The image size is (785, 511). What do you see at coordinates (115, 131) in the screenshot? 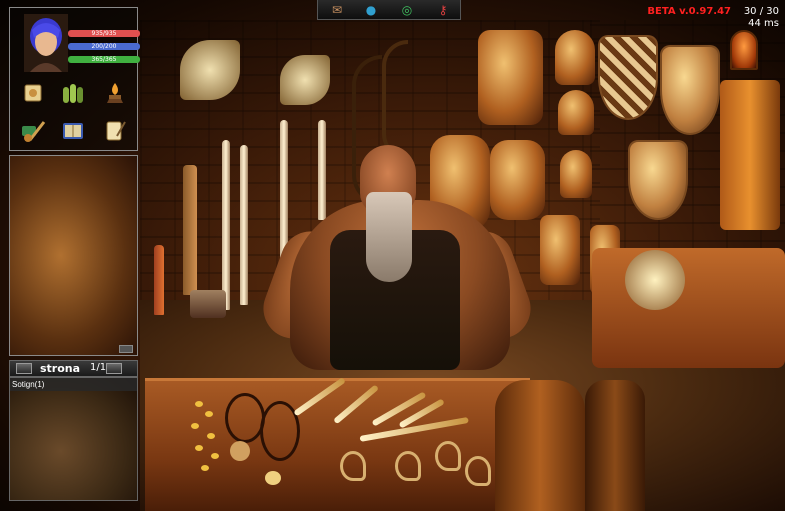
I see `quest-log-icon` at bounding box center [115, 131].